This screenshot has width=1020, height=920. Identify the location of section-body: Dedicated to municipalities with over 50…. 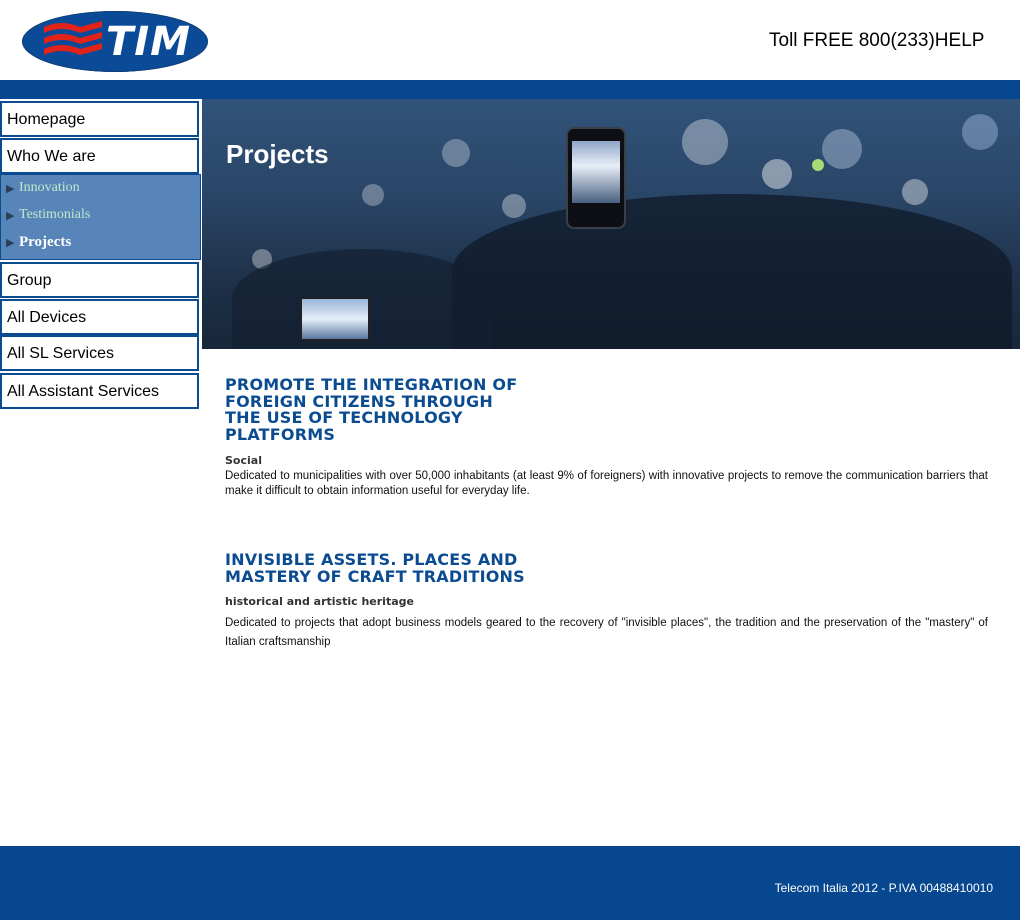
(606, 483).